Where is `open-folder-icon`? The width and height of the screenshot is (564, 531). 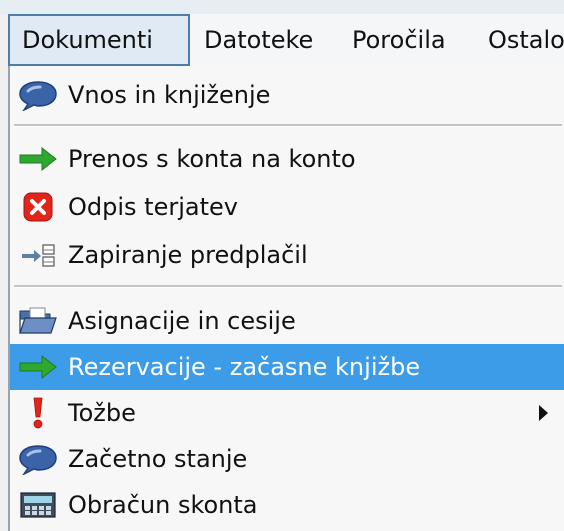 open-folder-icon is located at coordinates (38, 321).